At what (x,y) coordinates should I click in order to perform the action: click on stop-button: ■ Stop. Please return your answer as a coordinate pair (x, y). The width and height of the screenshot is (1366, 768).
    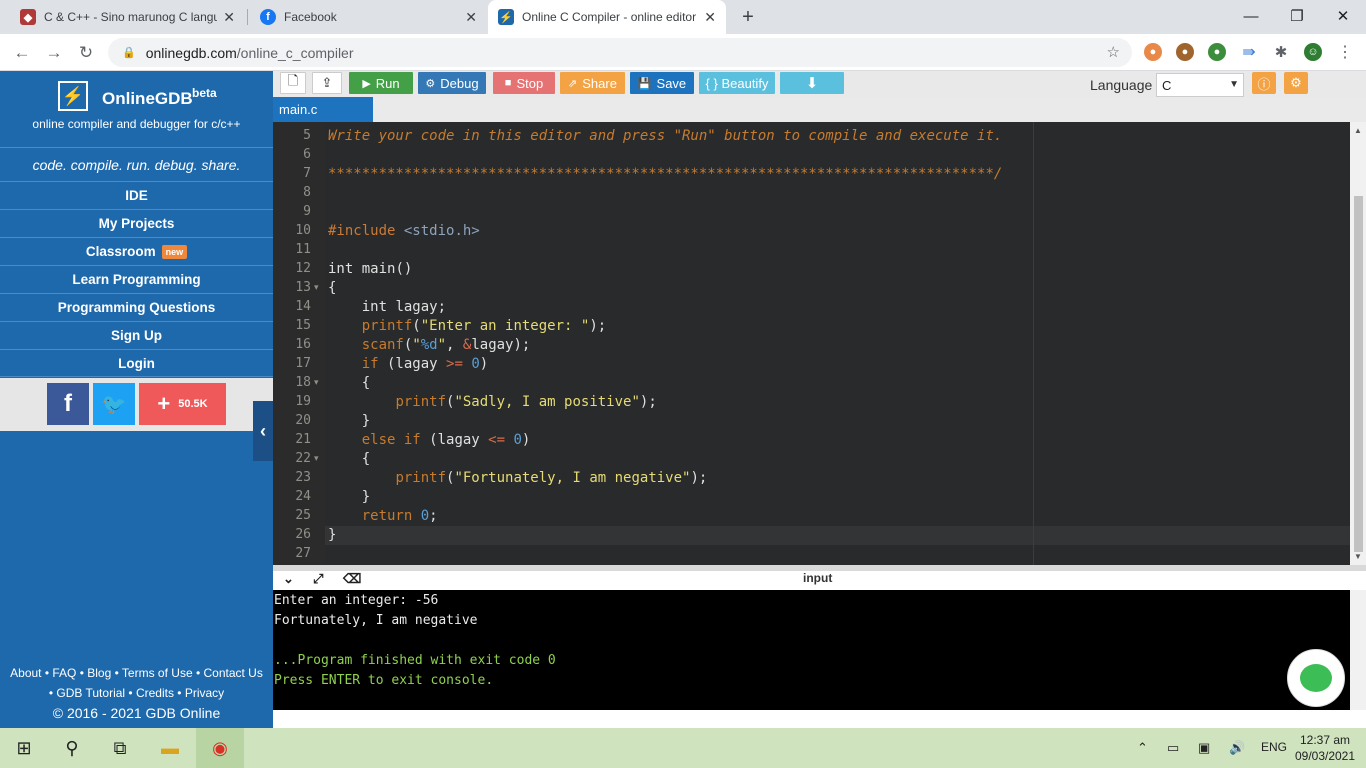
    Looking at the image, I should click on (524, 83).